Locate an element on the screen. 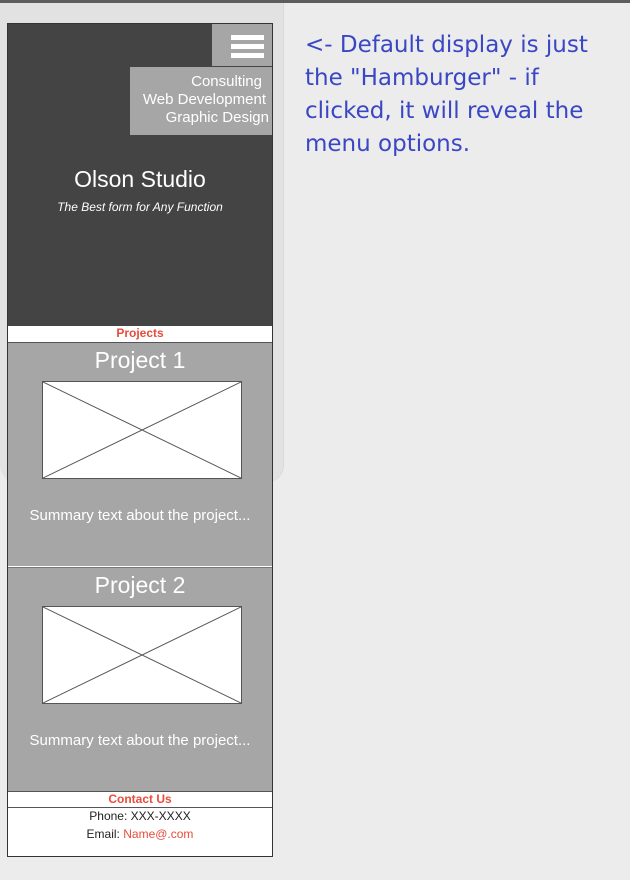 This screenshot has height=880, width=630. phone-label: Phone: is located at coordinates (108, 816).